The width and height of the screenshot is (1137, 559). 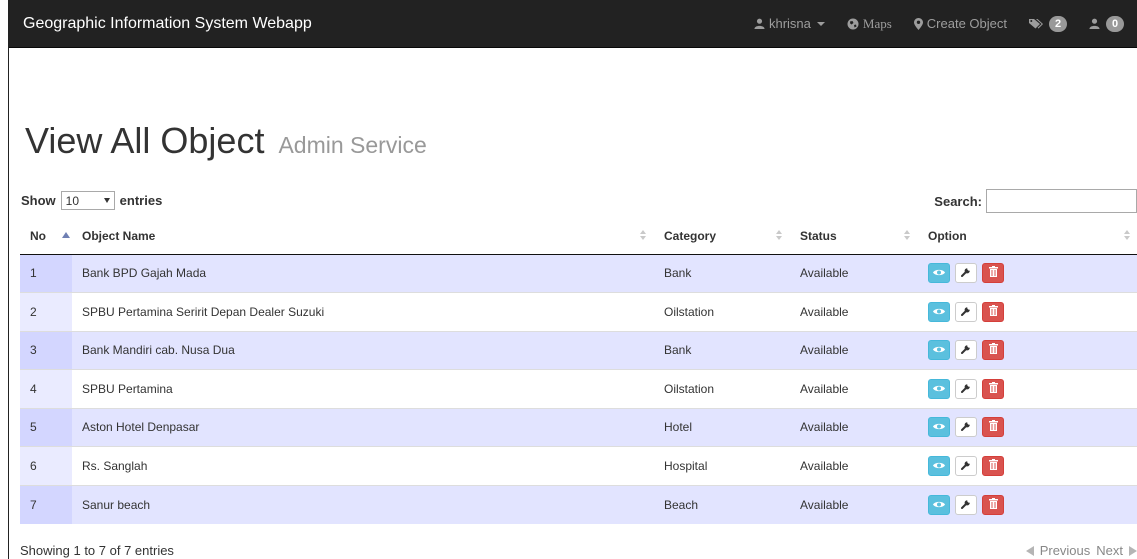 I want to click on cell-no: 7, so click(x=46, y=504).